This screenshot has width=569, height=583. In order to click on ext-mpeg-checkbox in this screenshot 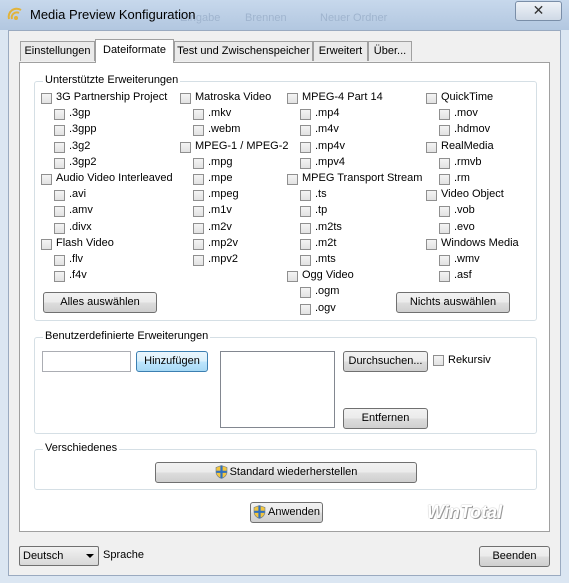, I will do `click(198, 196)`.